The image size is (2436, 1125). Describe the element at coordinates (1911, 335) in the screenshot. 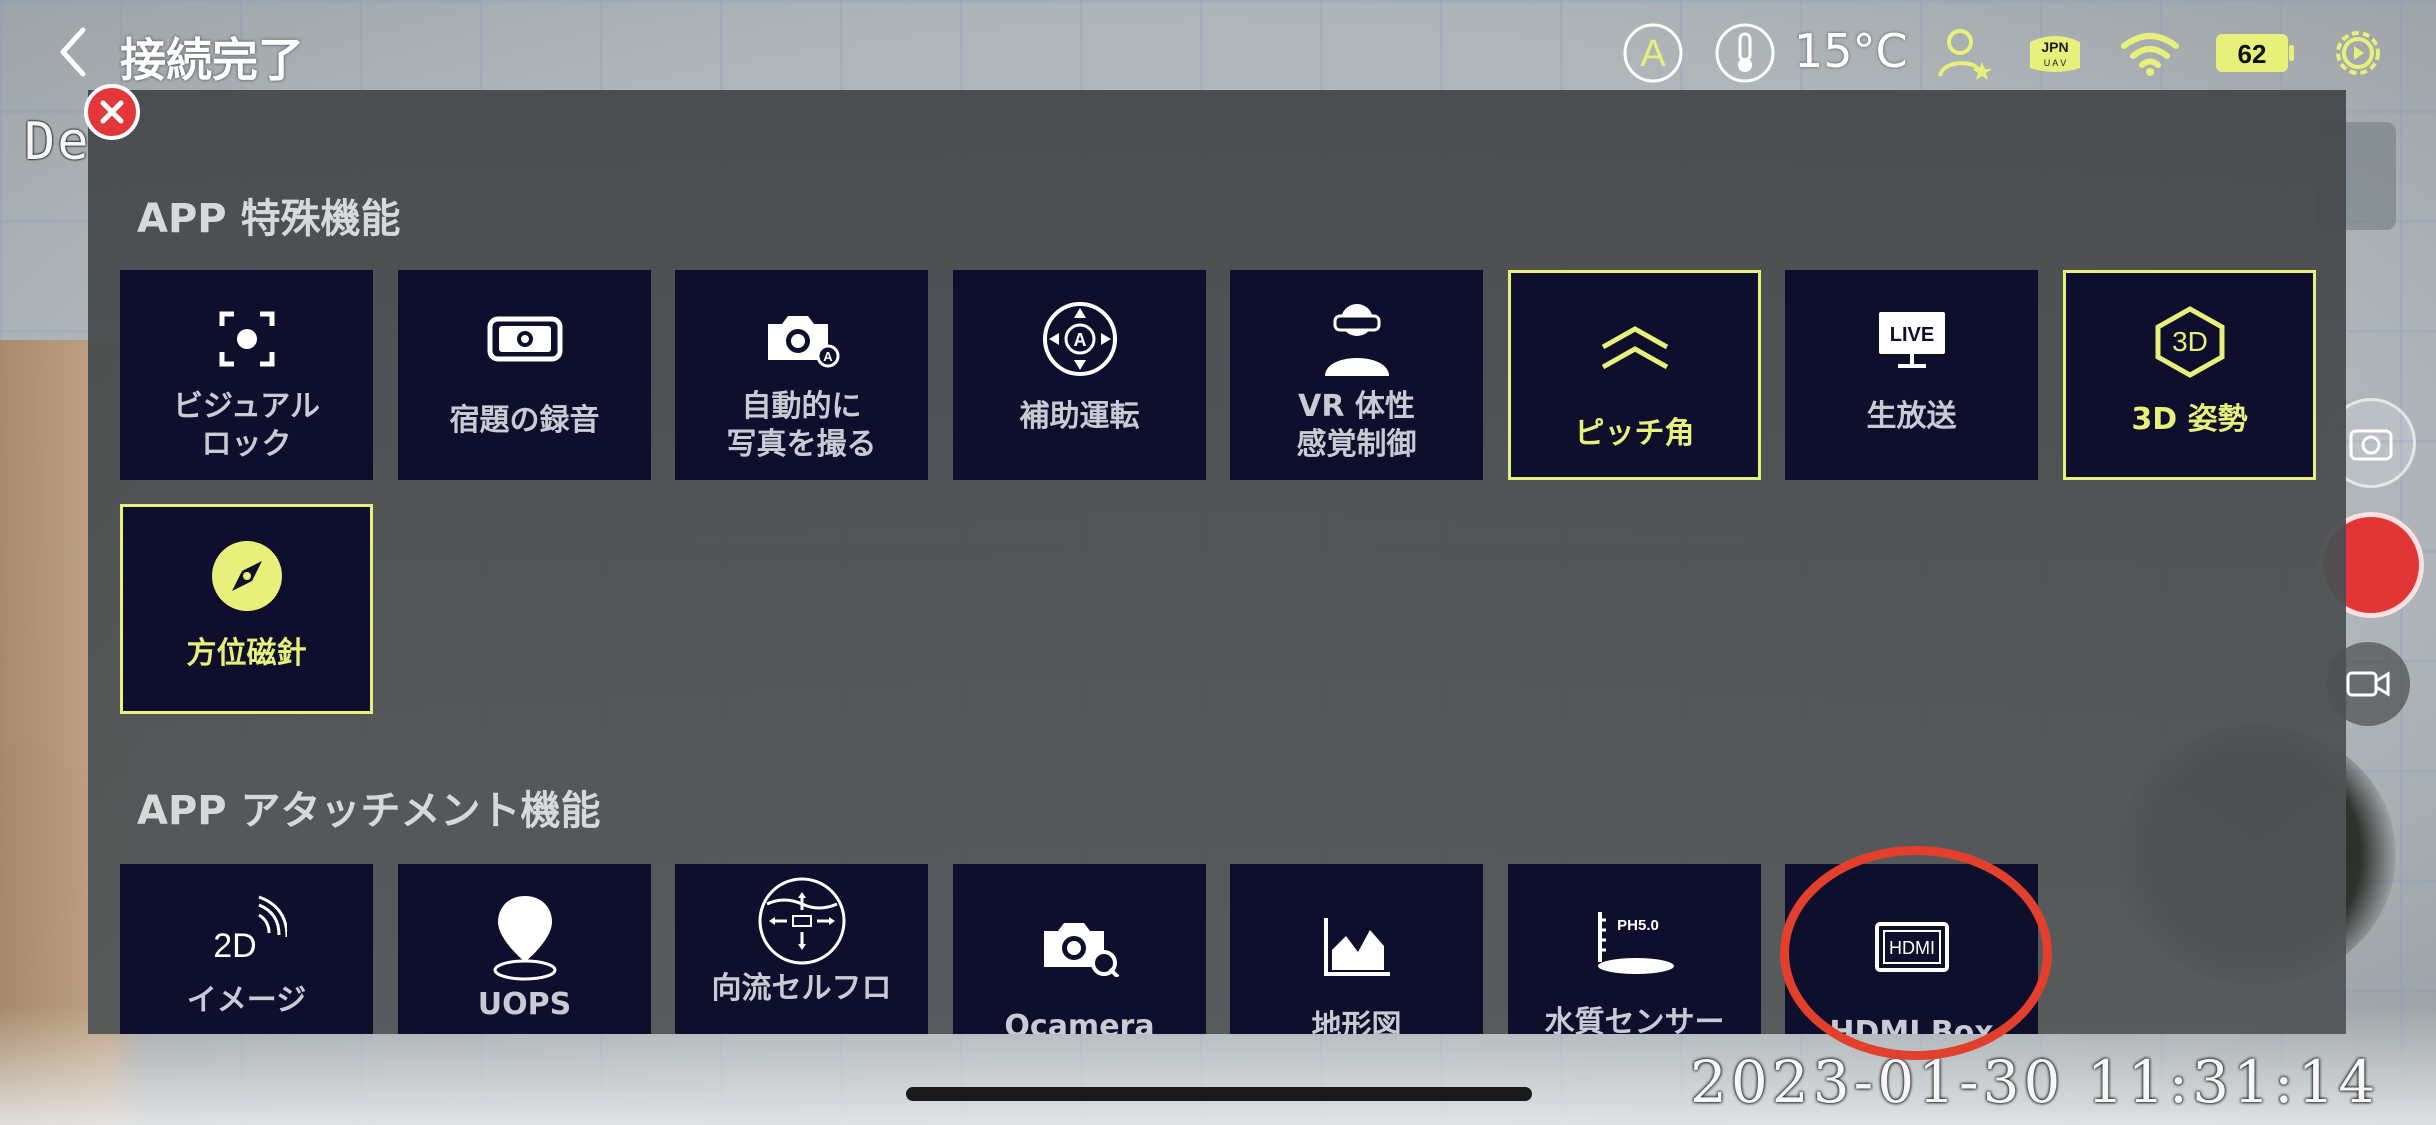

I see `svg-text: LIVE` at that location.